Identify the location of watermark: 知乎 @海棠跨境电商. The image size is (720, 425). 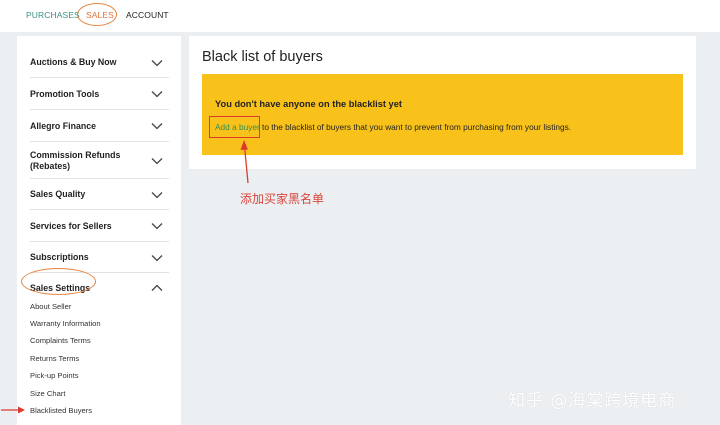
(592, 401).